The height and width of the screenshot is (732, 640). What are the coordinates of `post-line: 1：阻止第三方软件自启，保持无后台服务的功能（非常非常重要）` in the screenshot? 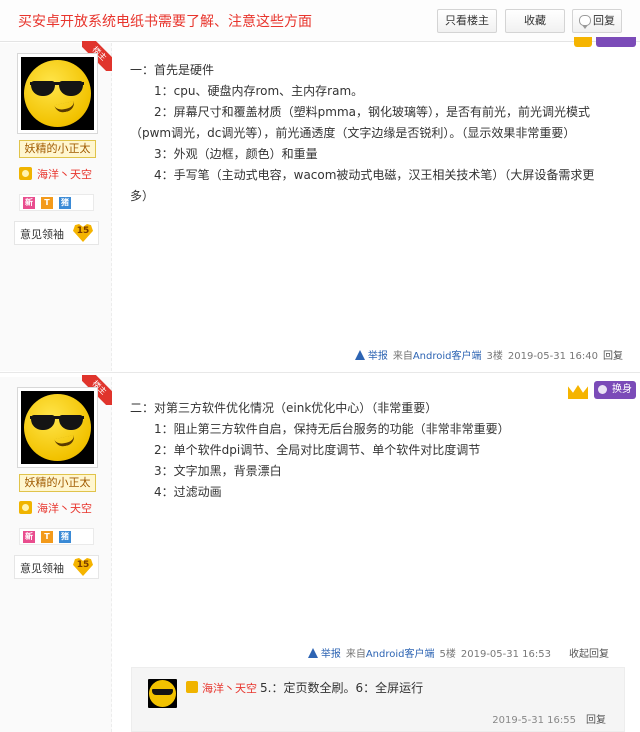 It's located at (332, 429).